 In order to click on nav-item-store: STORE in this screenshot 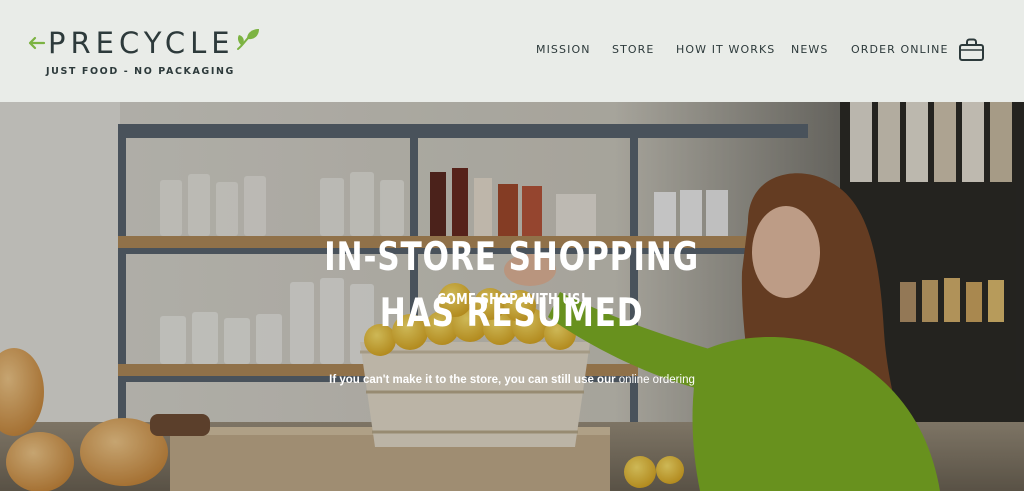, I will do `click(633, 49)`.